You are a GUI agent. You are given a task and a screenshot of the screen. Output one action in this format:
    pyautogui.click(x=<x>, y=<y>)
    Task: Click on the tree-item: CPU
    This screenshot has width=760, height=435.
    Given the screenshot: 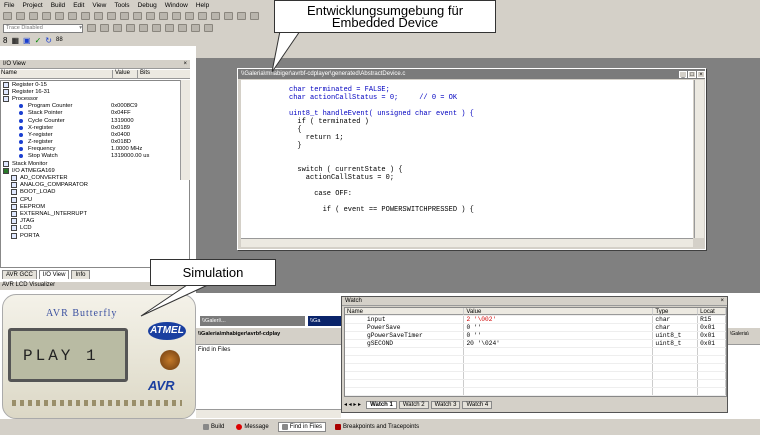 What is the action you would take?
    pyautogui.click(x=95, y=199)
    